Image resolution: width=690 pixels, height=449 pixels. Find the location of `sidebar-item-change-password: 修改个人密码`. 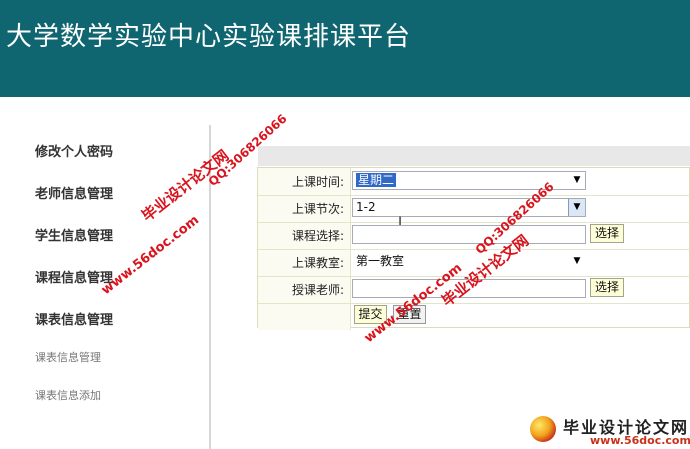

sidebar-item-change-password: 修改个人密码 is located at coordinates (74, 150).